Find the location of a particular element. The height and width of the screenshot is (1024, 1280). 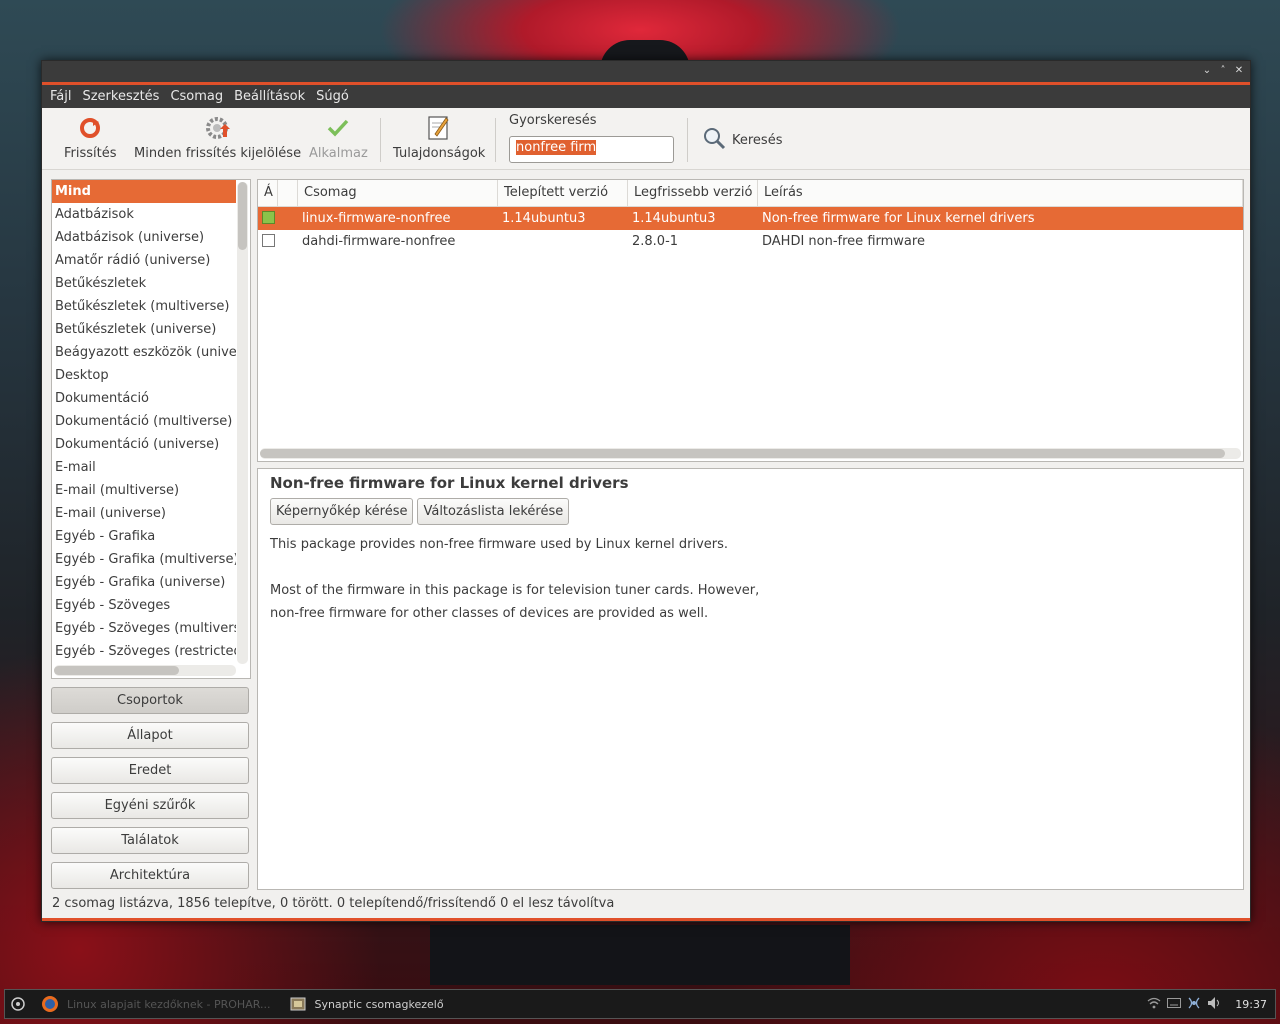

package-table-hscrollbar is located at coordinates (750, 453).